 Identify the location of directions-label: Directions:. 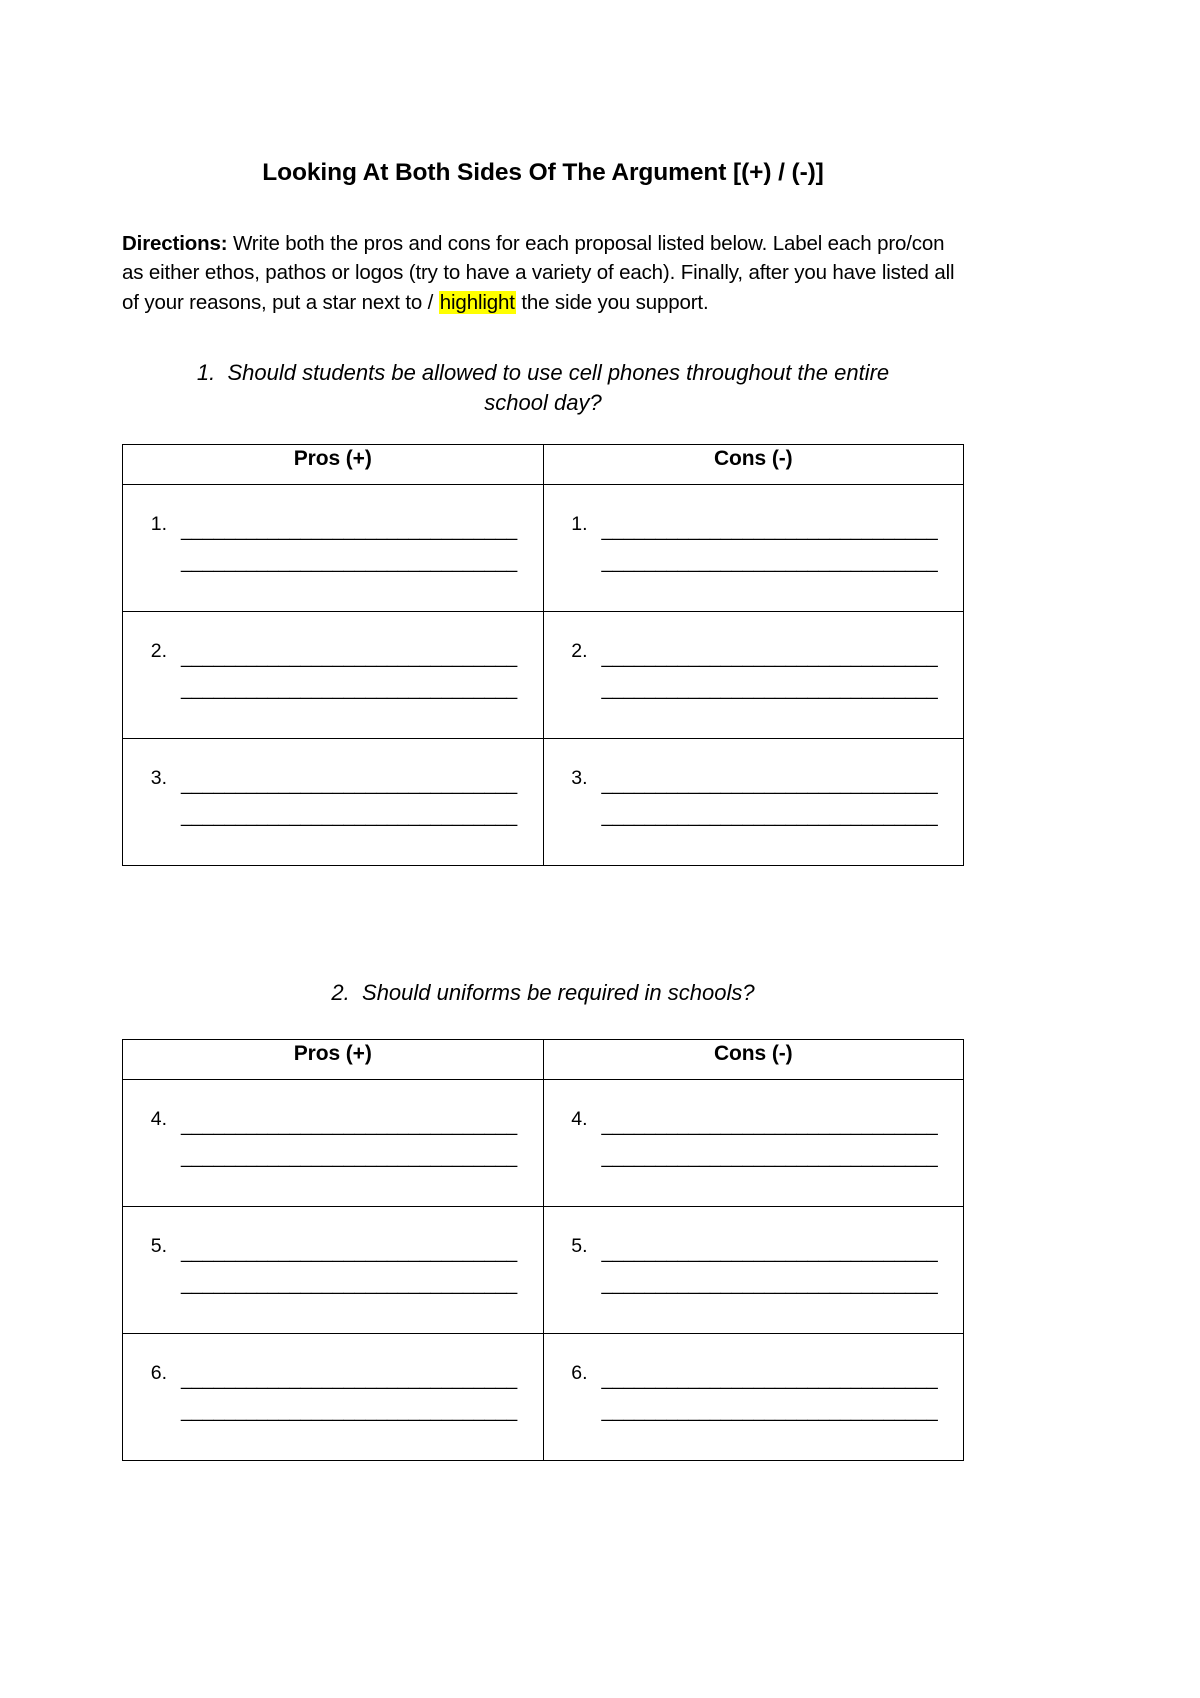
(175, 244).